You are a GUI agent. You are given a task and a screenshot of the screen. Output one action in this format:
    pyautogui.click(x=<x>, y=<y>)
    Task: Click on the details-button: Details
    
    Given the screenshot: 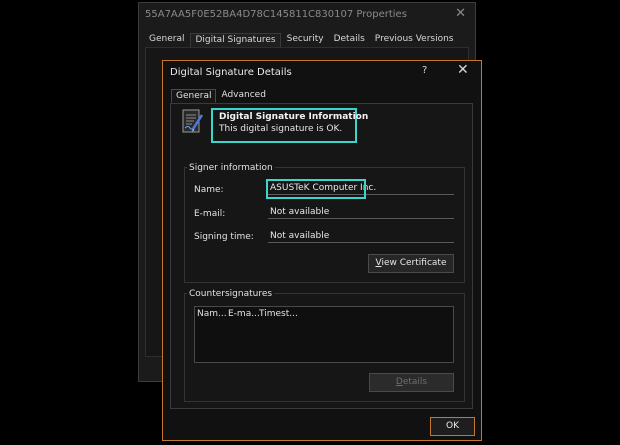 What is the action you would take?
    pyautogui.click(x=411, y=382)
    